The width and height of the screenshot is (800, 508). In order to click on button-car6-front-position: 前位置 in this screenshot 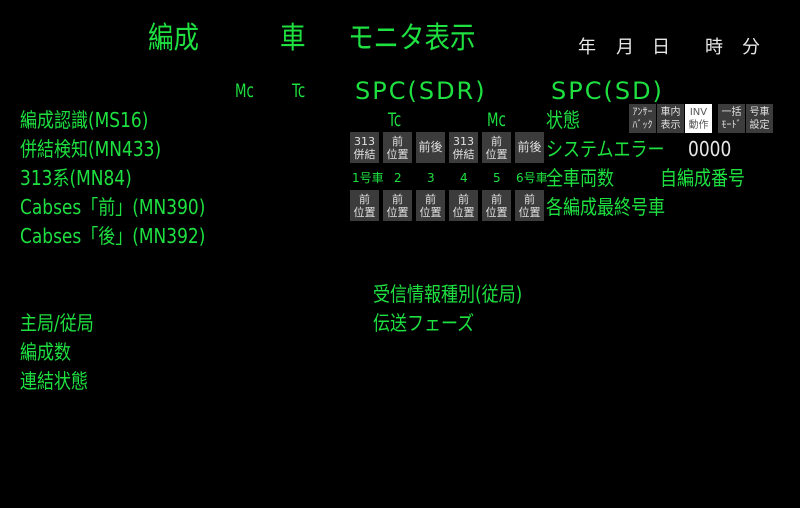, I will do `click(529, 205)`.